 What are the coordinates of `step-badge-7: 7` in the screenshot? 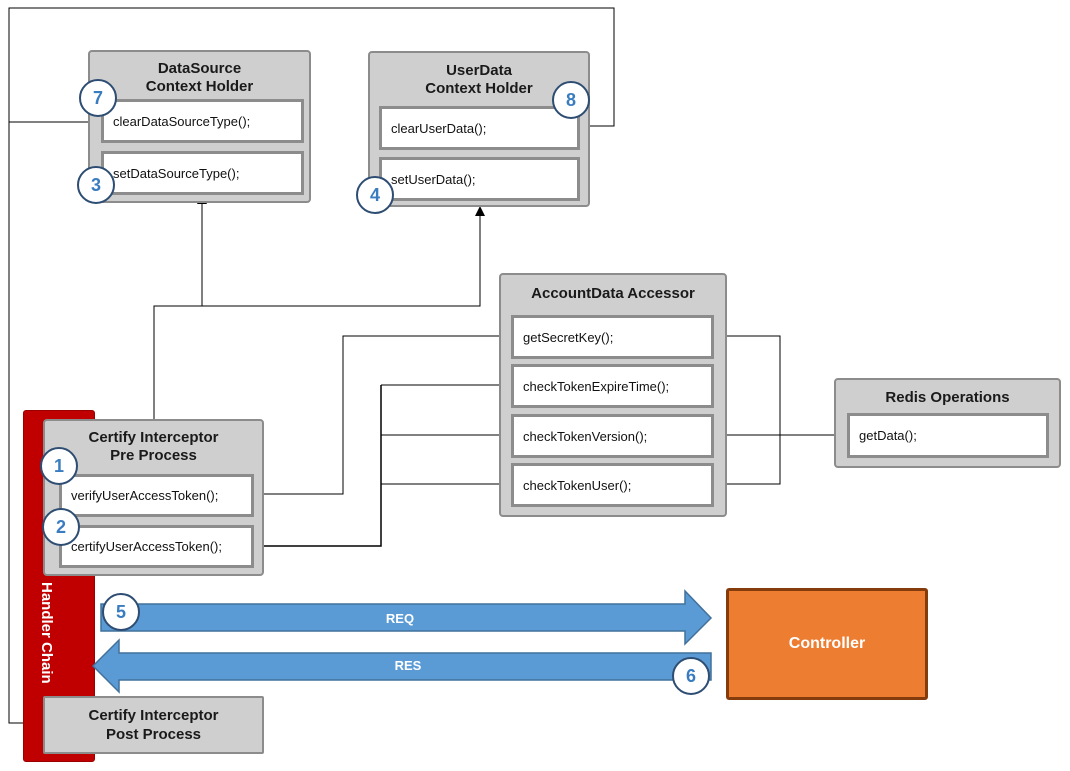 It's located at (98, 98).